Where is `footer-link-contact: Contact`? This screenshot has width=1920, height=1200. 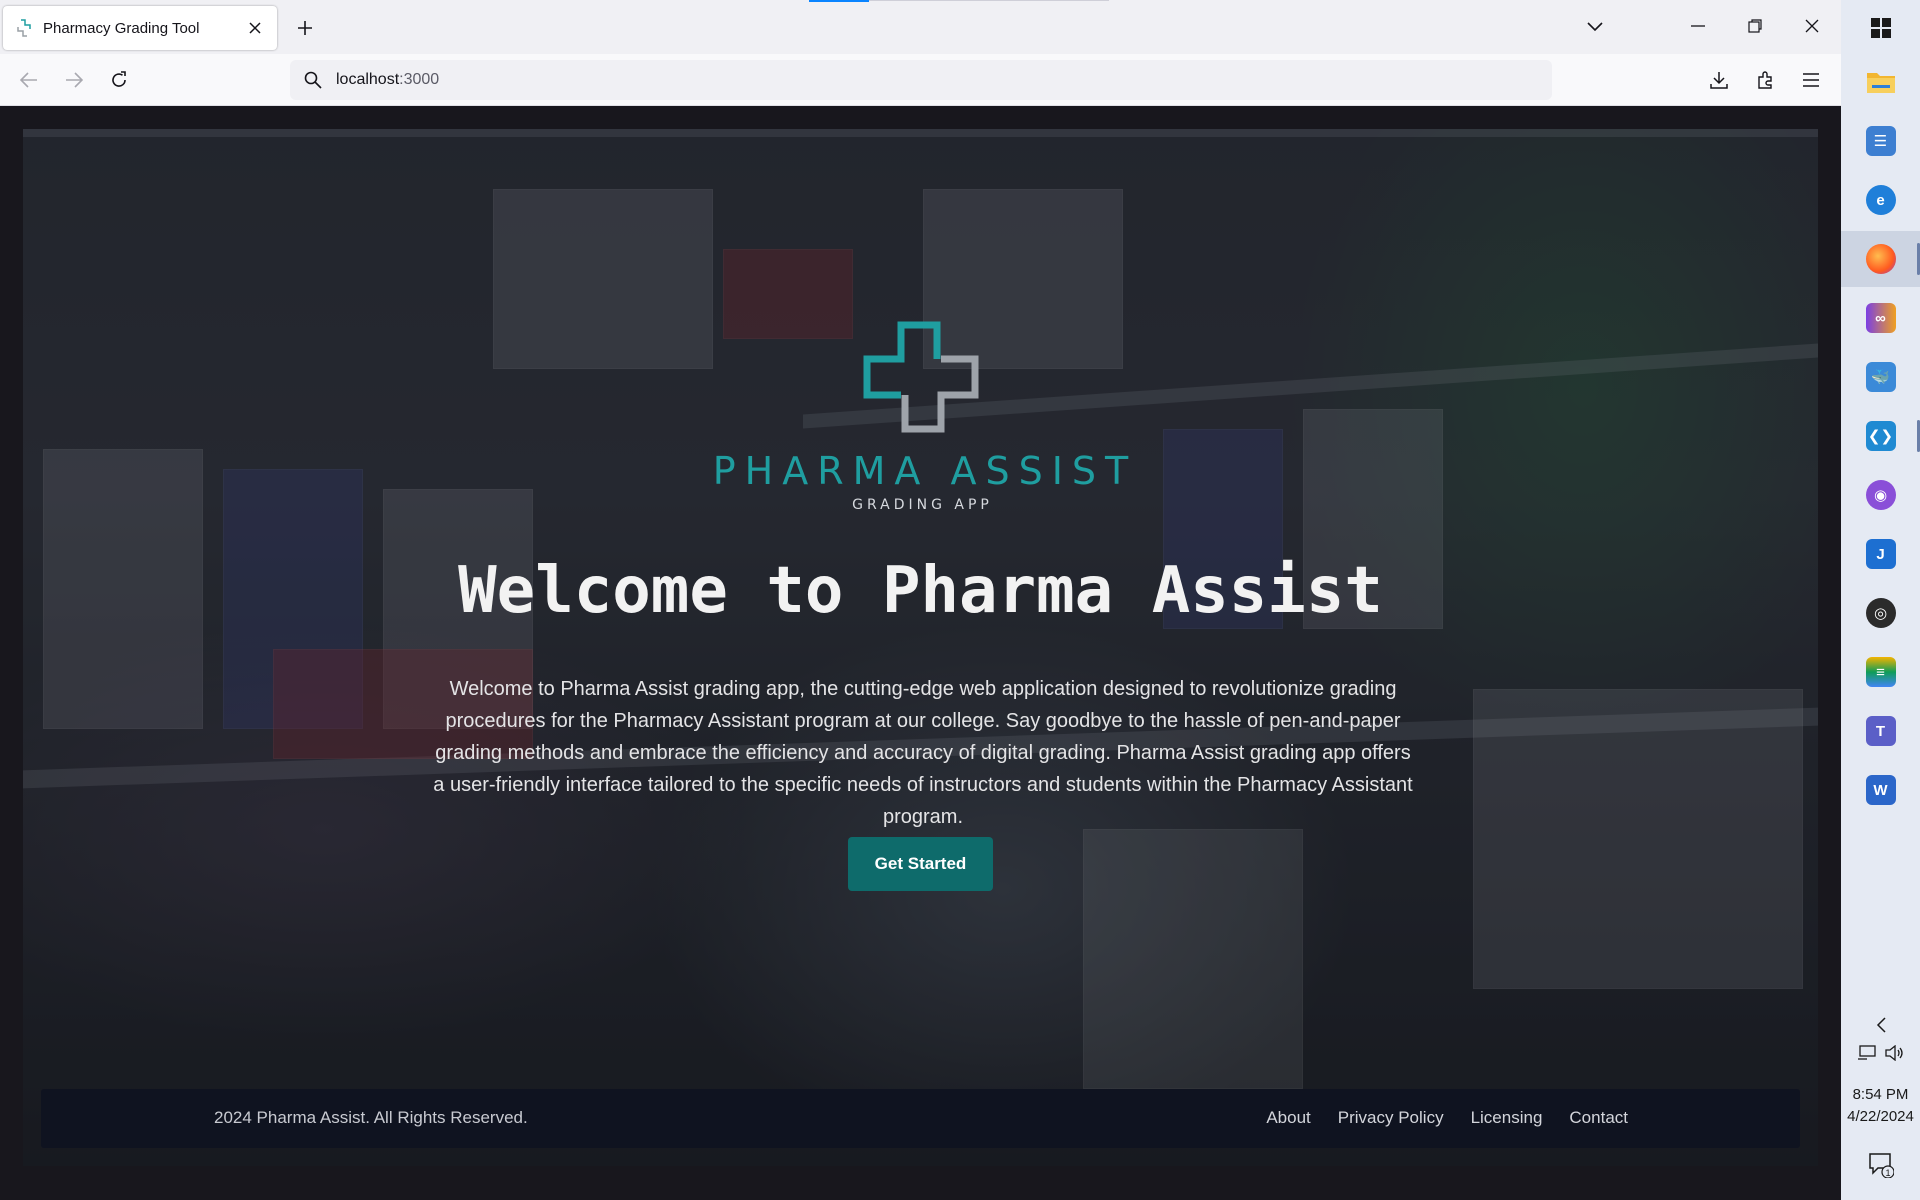 footer-link-contact: Contact is located at coordinates (1598, 1118).